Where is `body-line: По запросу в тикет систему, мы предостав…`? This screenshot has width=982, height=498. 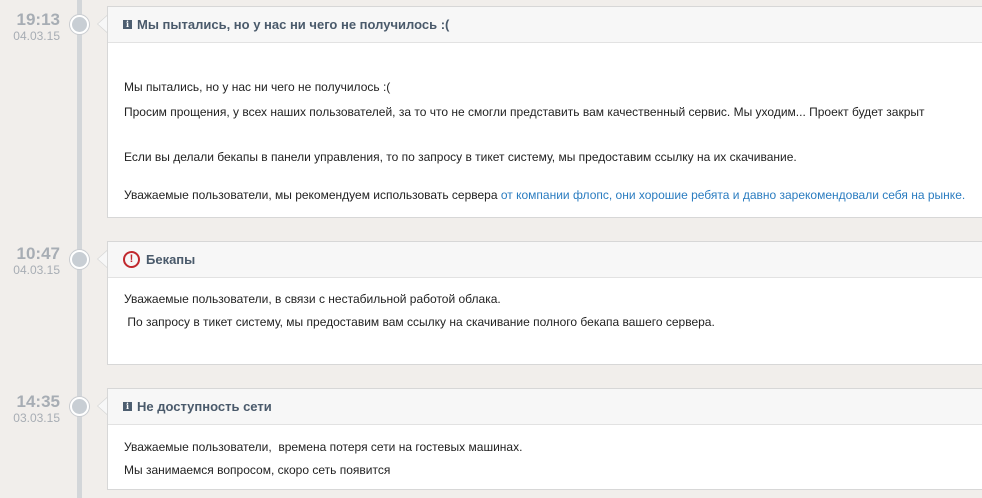 body-line: По запросу в тикет систему, мы предостав… is located at coordinates (419, 322).